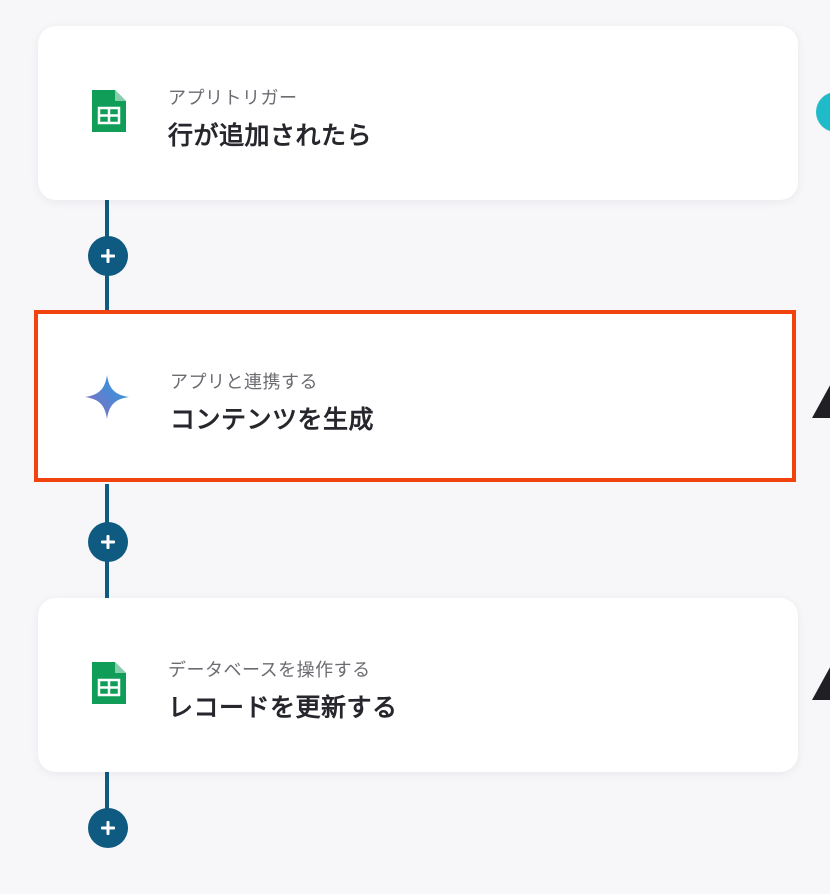 The image size is (830, 894). I want to click on step-title: 行が追加されたら, so click(270, 135).